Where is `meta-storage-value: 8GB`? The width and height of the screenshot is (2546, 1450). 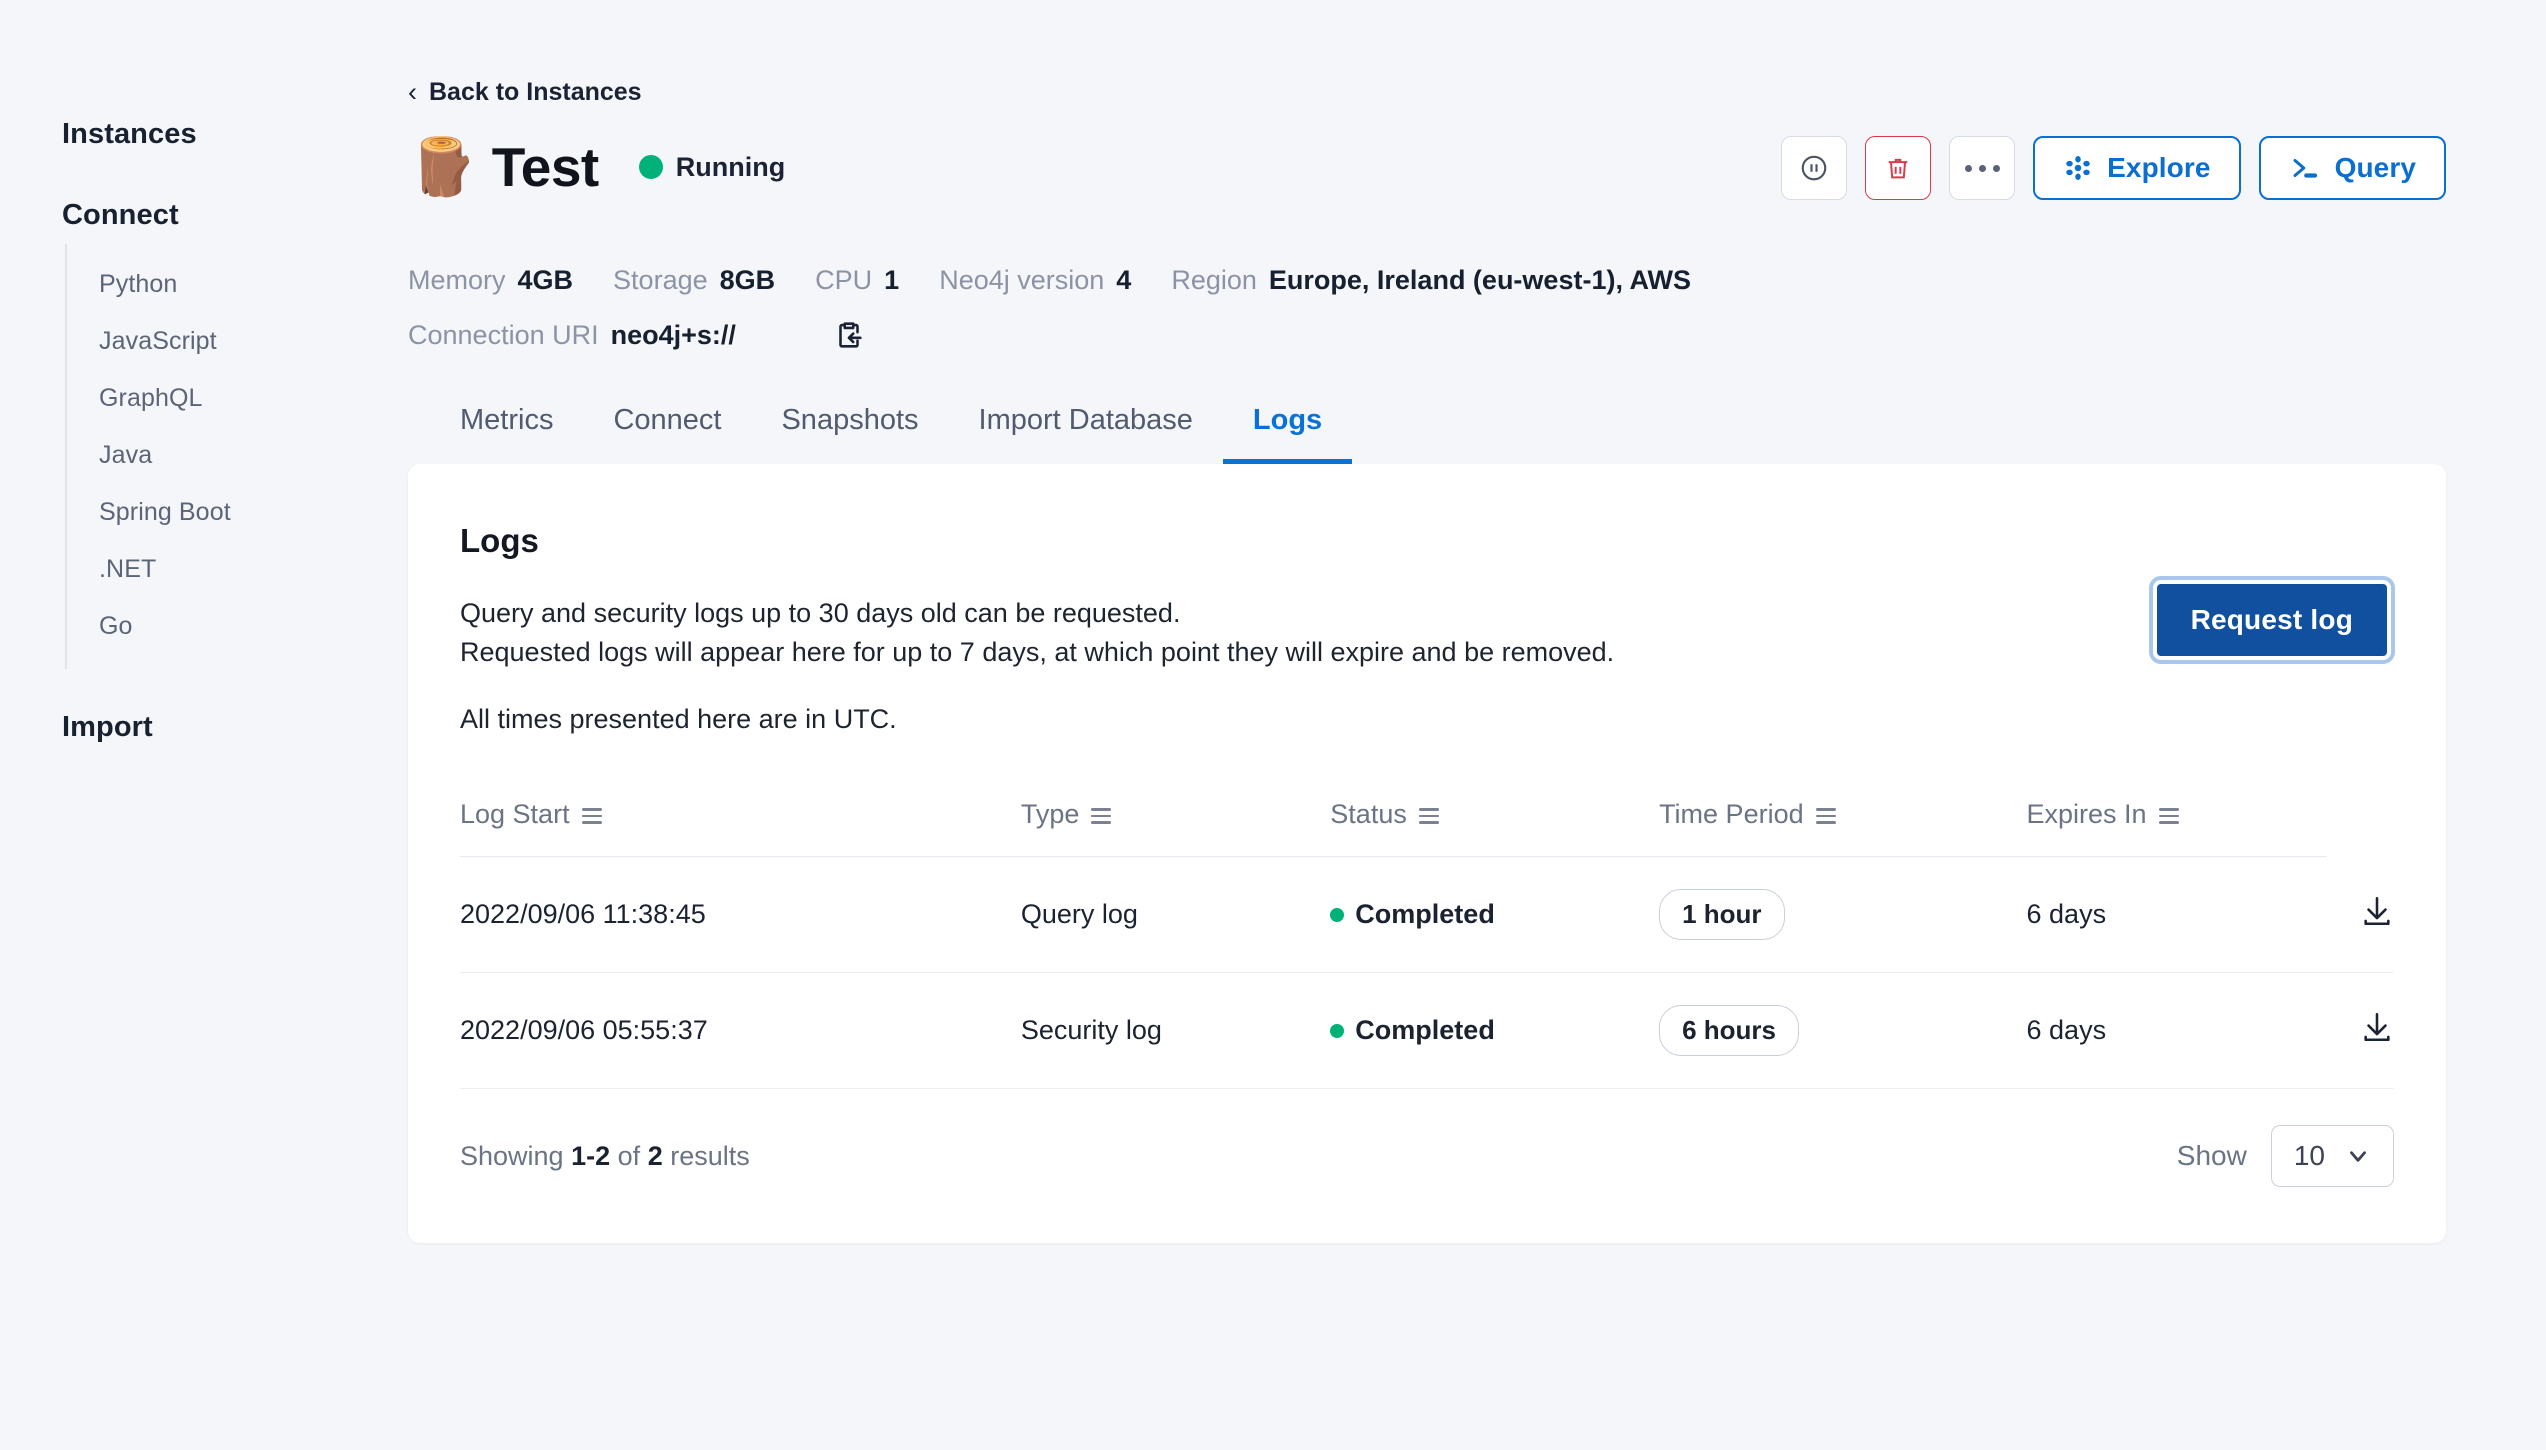 meta-storage-value: 8GB is located at coordinates (747, 280).